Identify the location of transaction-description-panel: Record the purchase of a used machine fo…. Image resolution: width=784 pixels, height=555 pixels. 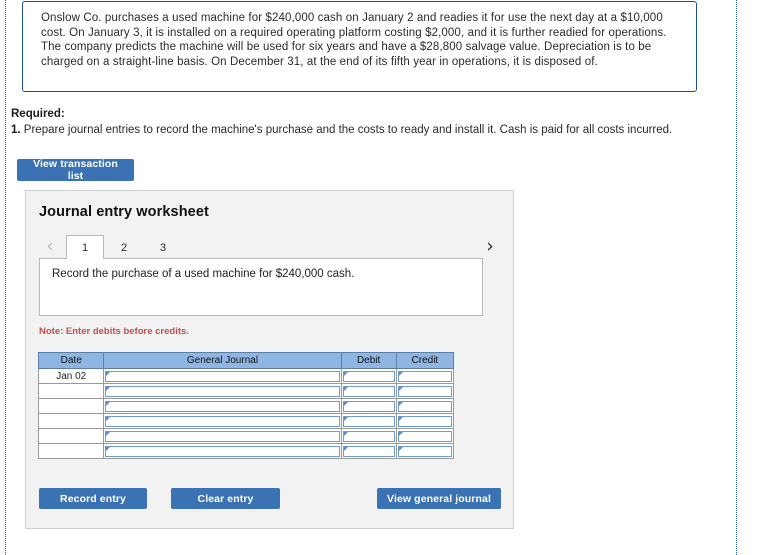
(261, 287).